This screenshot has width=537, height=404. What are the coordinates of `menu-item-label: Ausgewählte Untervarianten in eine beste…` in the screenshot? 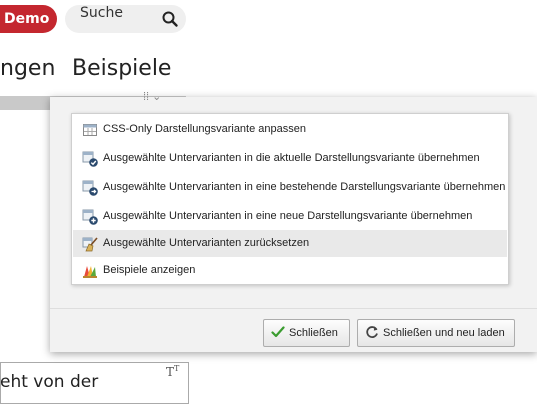 It's located at (304, 187).